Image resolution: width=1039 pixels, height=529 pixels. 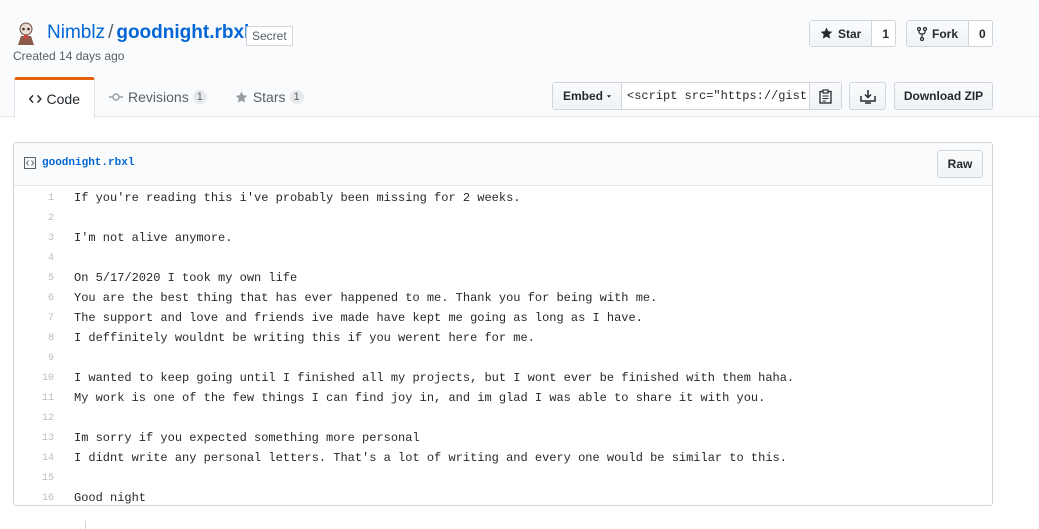 I want to click on tab-revisions: Revisions 1, so click(x=158, y=97).